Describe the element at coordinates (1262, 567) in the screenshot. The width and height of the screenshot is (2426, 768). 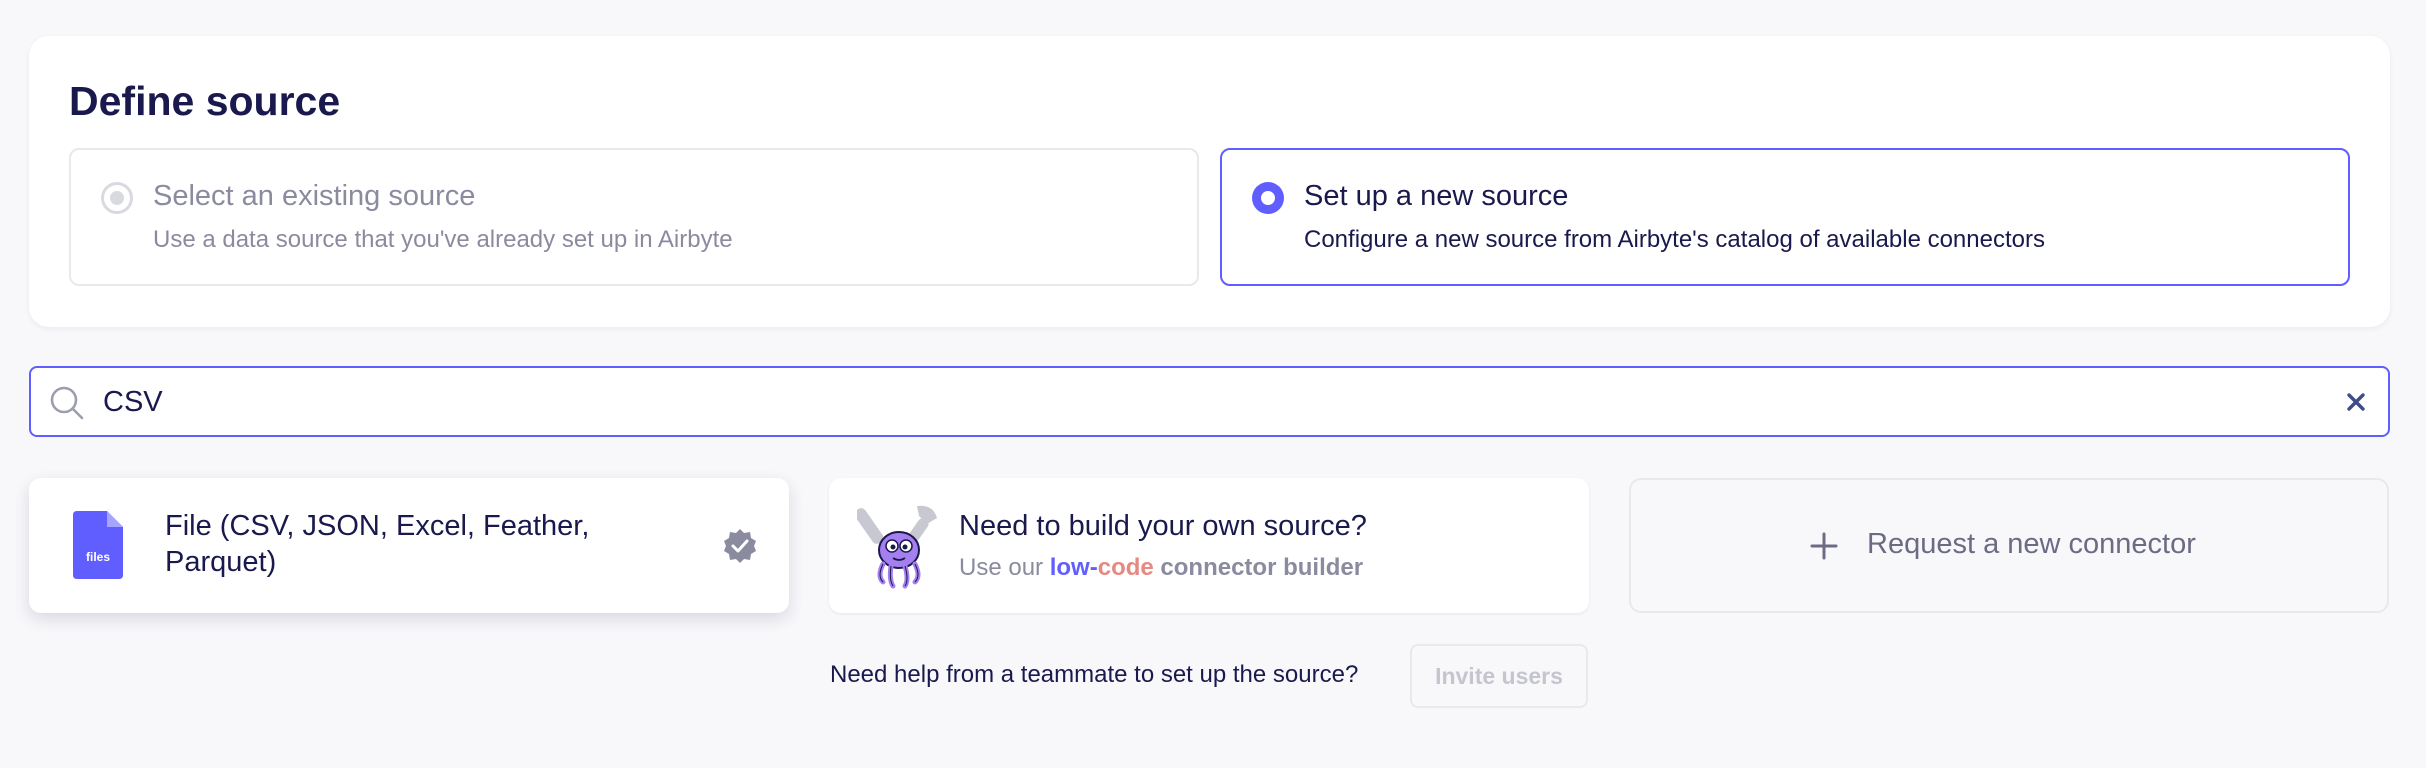
I see `connector-builder-text: connector builder` at that location.